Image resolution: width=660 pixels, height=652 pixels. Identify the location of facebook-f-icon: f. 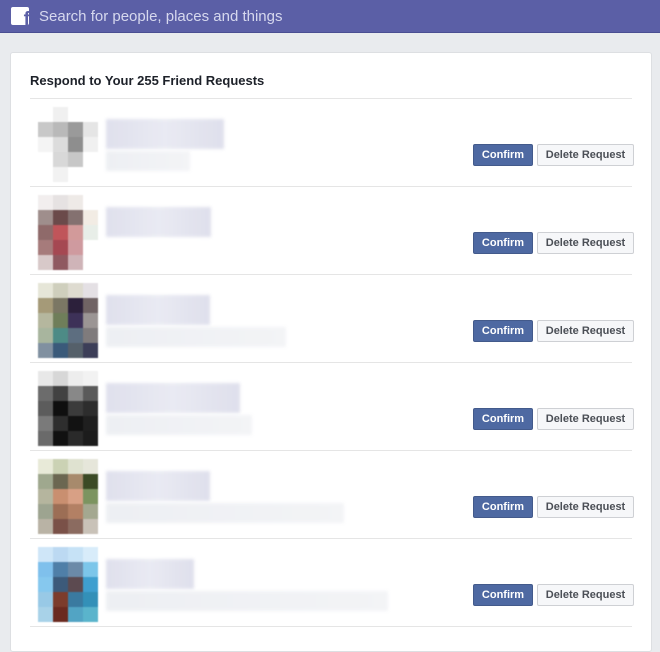
(20, 16).